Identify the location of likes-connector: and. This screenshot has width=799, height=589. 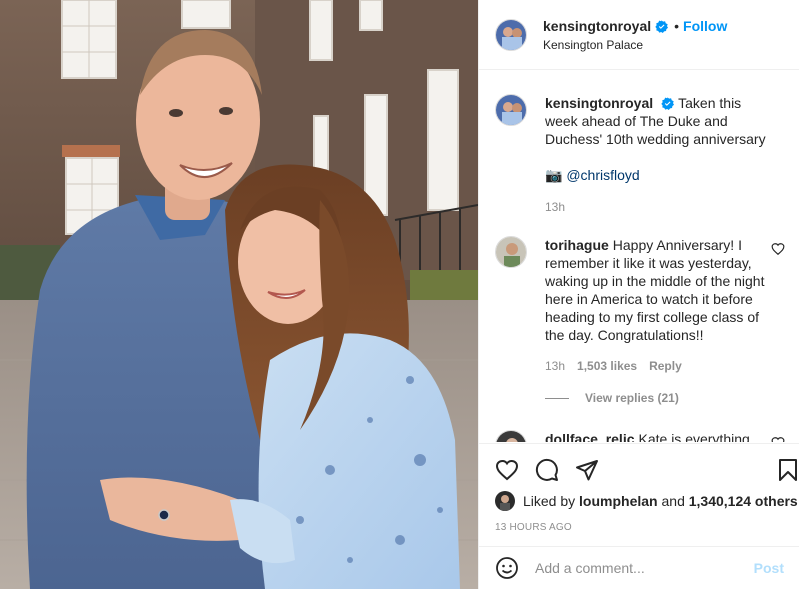
(673, 501).